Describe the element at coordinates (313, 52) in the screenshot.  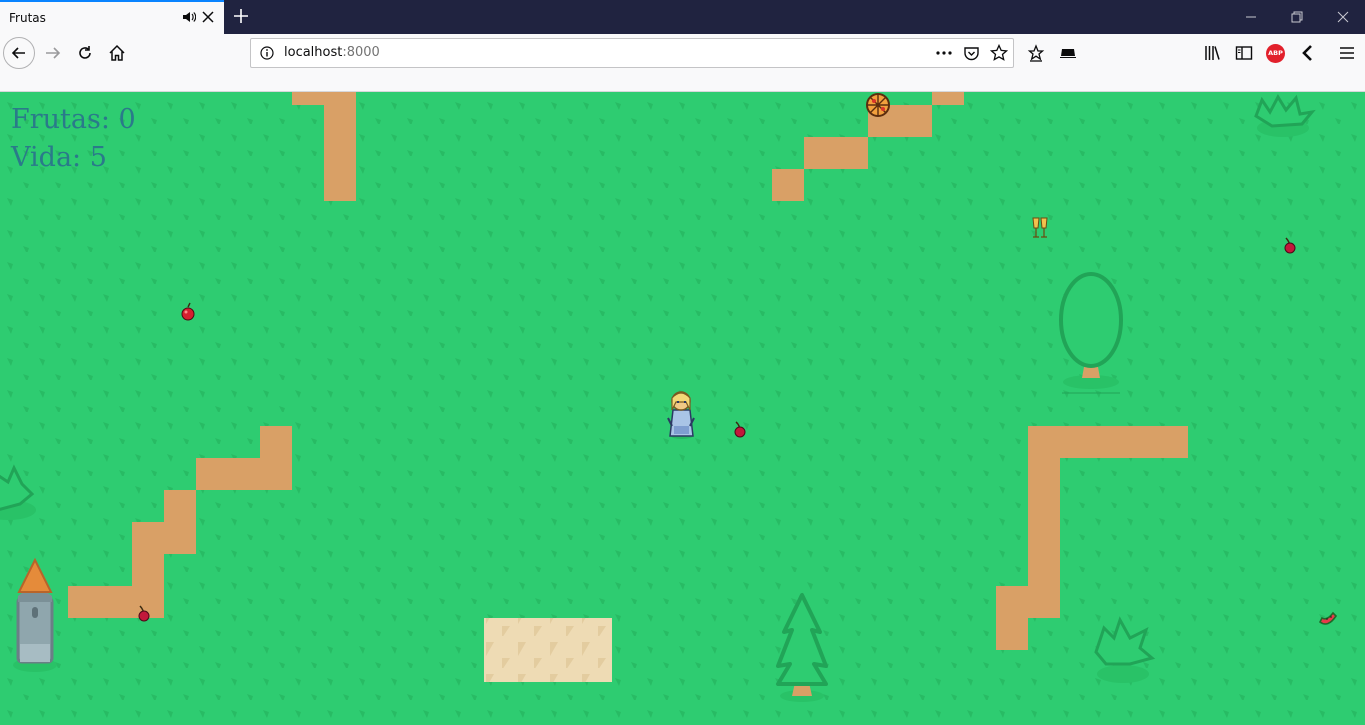
I see `url-host: localhost` at that location.